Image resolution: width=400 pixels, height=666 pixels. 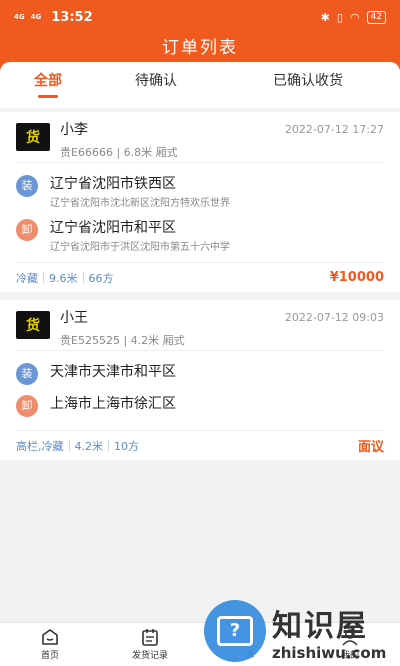 What do you see at coordinates (113, 184) in the screenshot?
I see `load-city: 辽宁省沈阳市铁西区` at bounding box center [113, 184].